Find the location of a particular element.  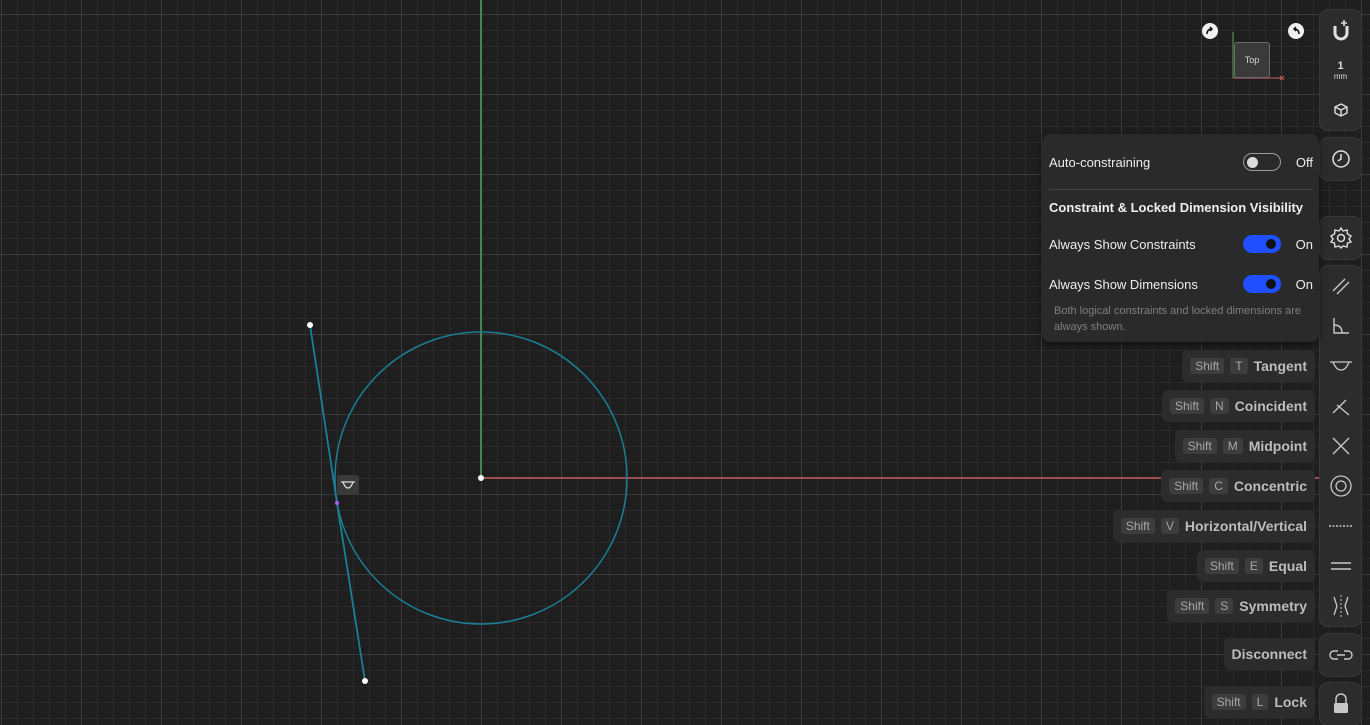

lock-tool-button is located at coordinates (1340, 704).